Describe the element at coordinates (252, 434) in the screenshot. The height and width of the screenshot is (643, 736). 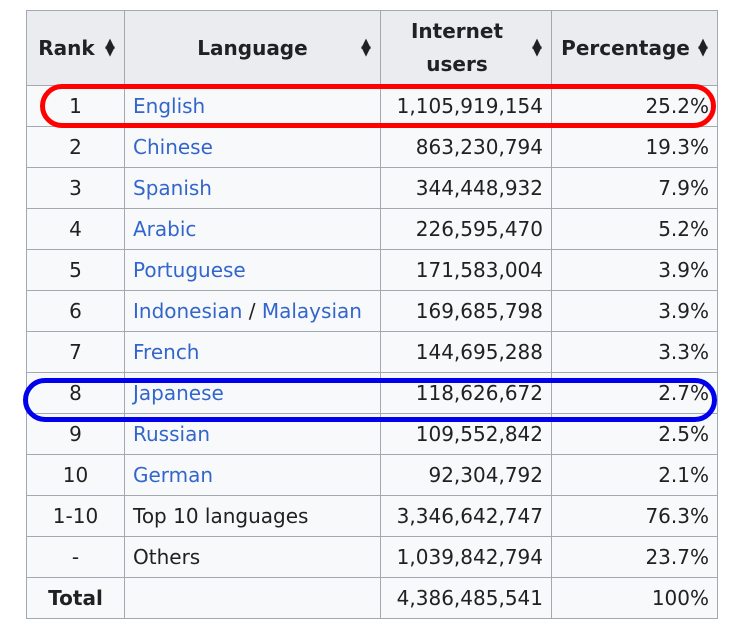
I see `language-cell: Russian` at that location.